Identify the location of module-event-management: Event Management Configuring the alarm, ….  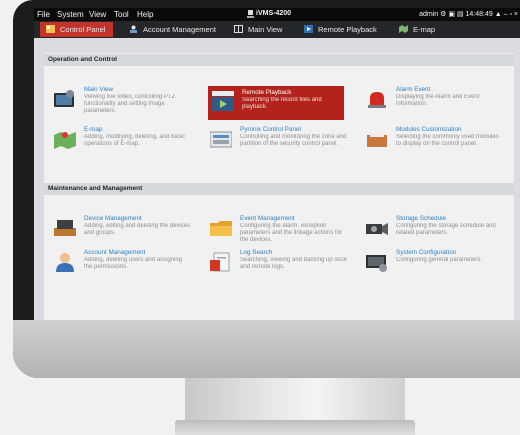
(280, 230).